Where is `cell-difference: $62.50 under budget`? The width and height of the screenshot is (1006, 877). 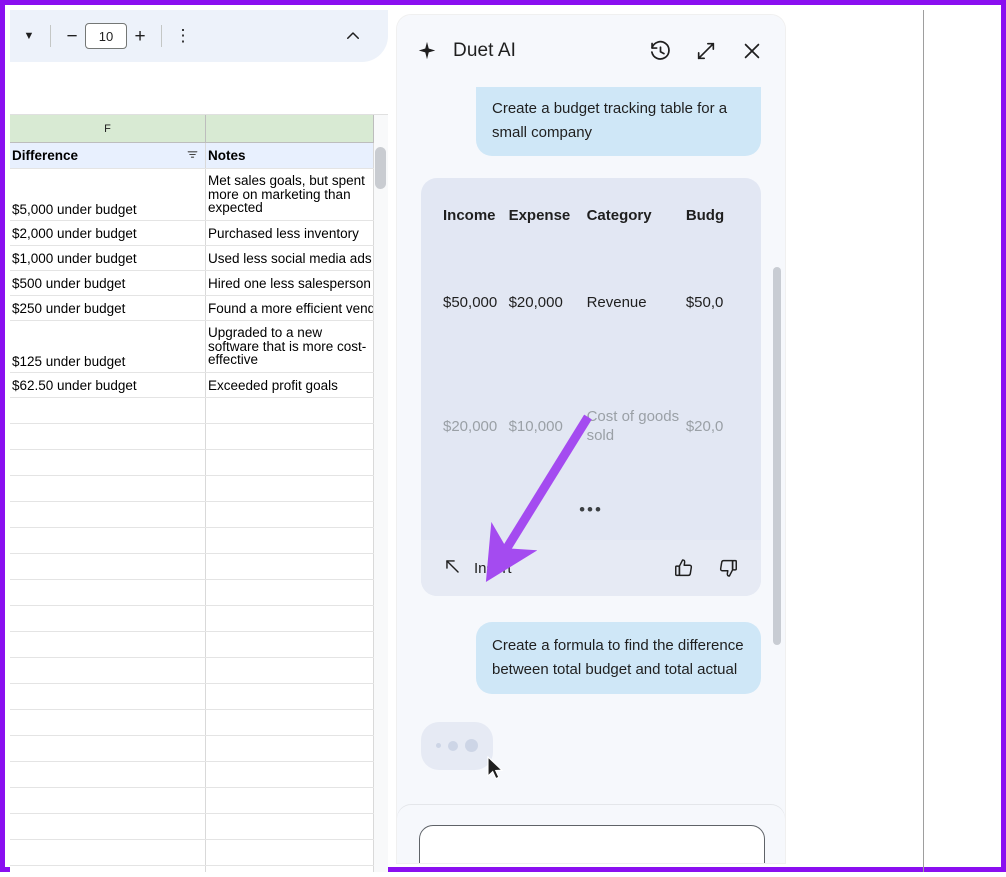 cell-difference: $62.50 under budget is located at coordinates (108, 385).